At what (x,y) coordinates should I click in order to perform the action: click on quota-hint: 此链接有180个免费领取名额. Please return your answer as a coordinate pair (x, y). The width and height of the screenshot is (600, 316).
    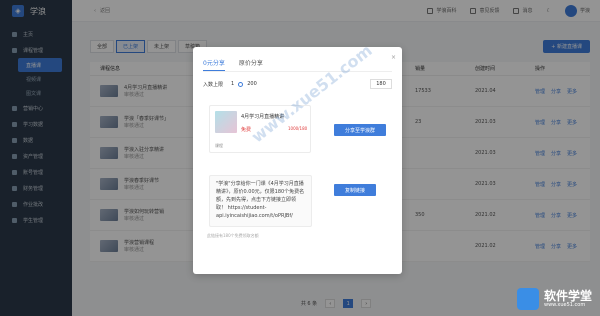
    Looking at the image, I should click on (233, 235).